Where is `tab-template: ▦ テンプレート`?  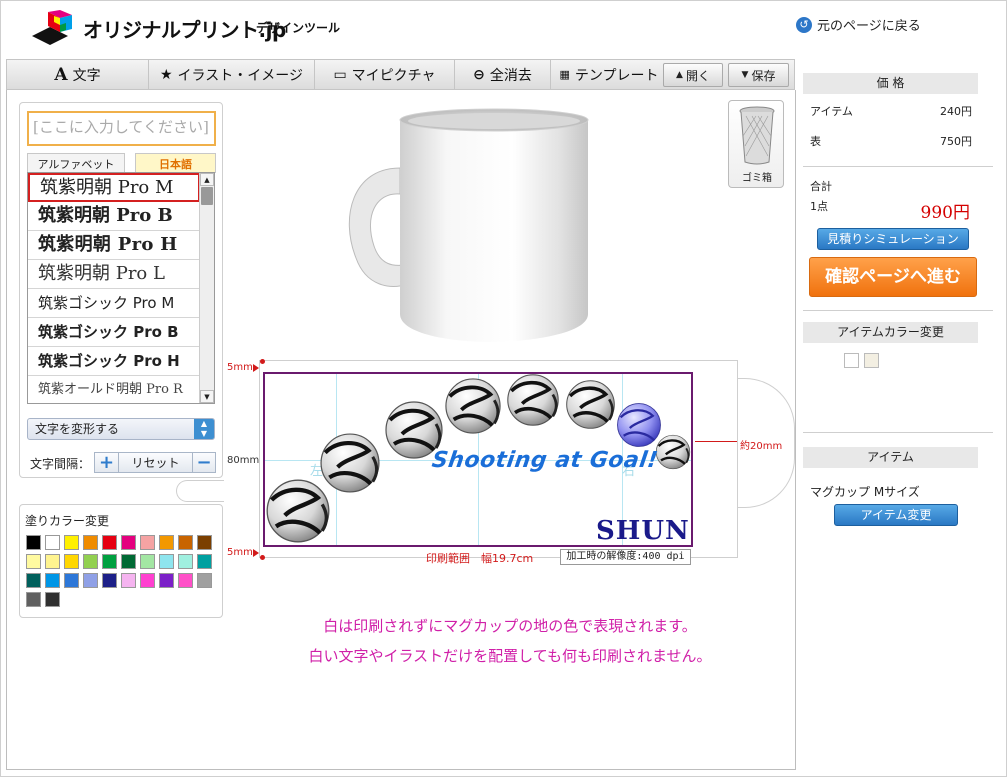
tab-template: ▦ テンプレート is located at coordinates (609, 74).